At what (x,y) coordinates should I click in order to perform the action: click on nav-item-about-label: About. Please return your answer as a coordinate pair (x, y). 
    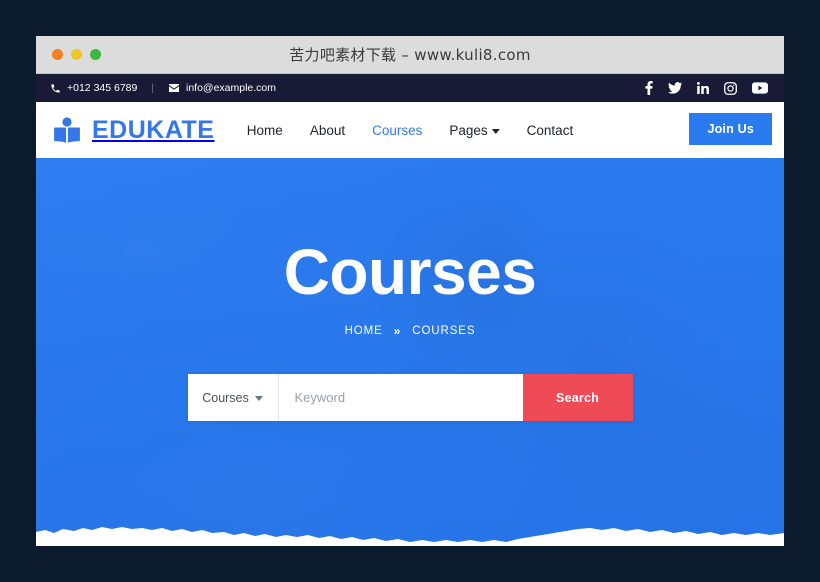
    Looking at the image, I should click on (327, 130).